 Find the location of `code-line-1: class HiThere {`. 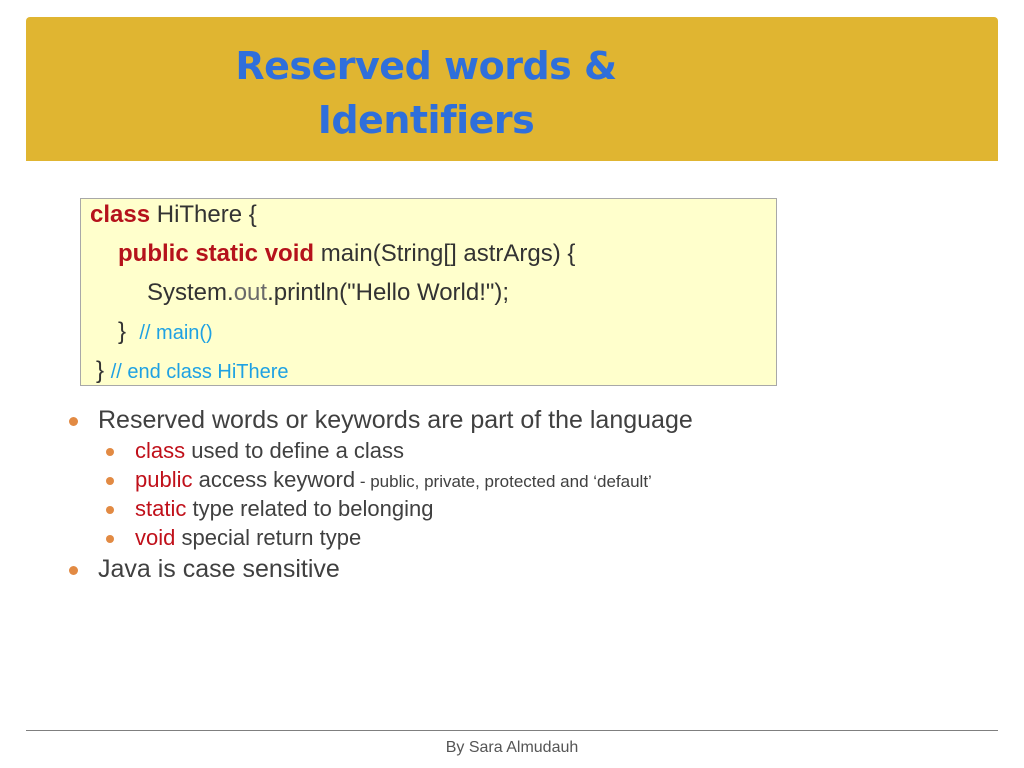

code-line-1: class HiThere { is located at coordinates (173, 215).